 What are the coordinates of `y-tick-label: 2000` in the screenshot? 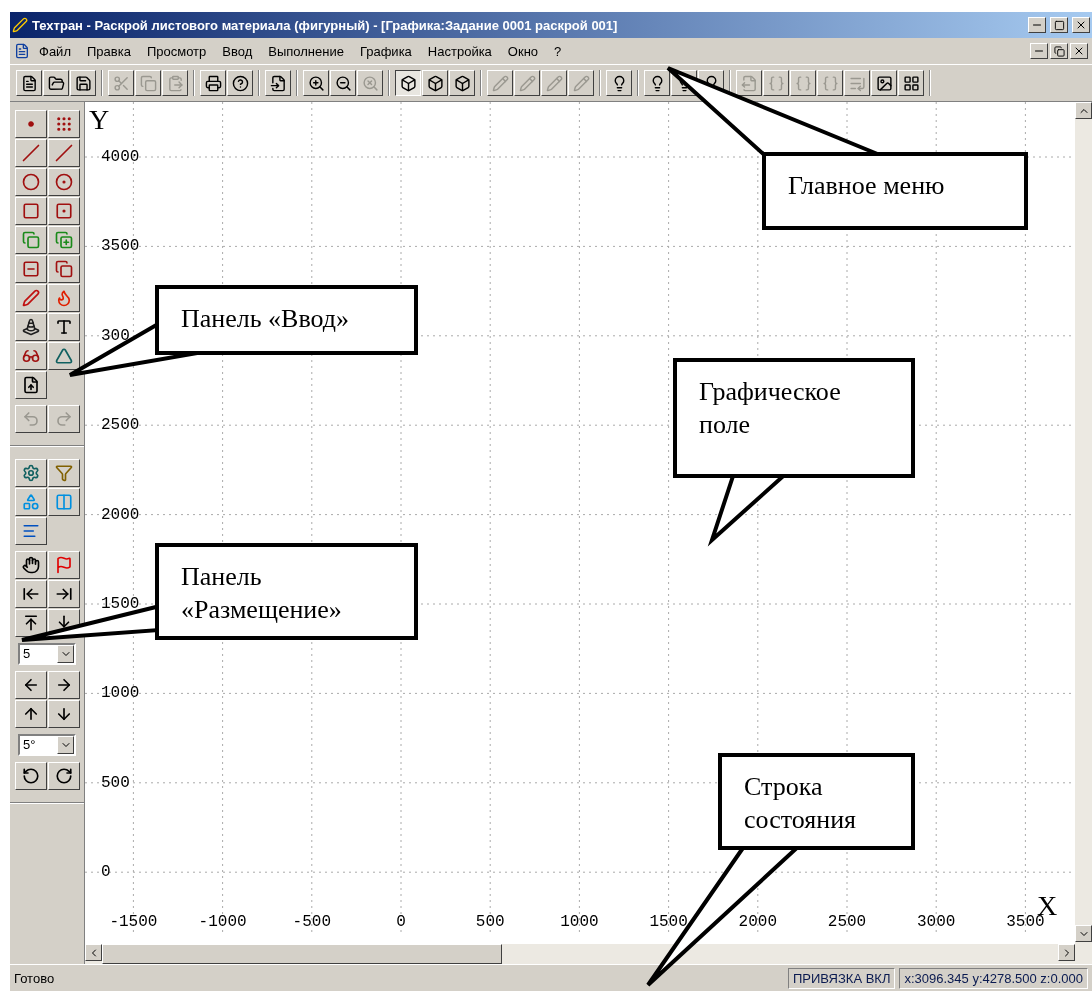 It's located at (120, 514).